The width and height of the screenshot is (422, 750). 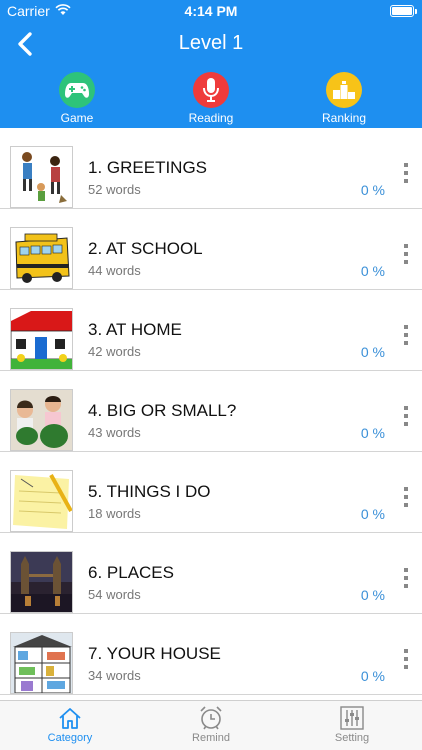 I want to click on lesson-word-count: 18 words, so click(x=114, y=513).